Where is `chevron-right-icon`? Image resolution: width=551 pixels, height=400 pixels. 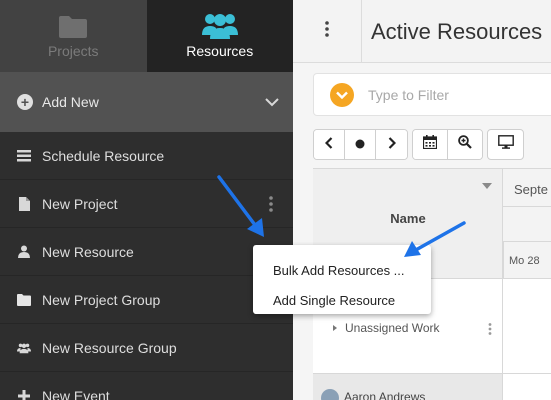 chevron-right-icon is located at coordinates (392, 145).